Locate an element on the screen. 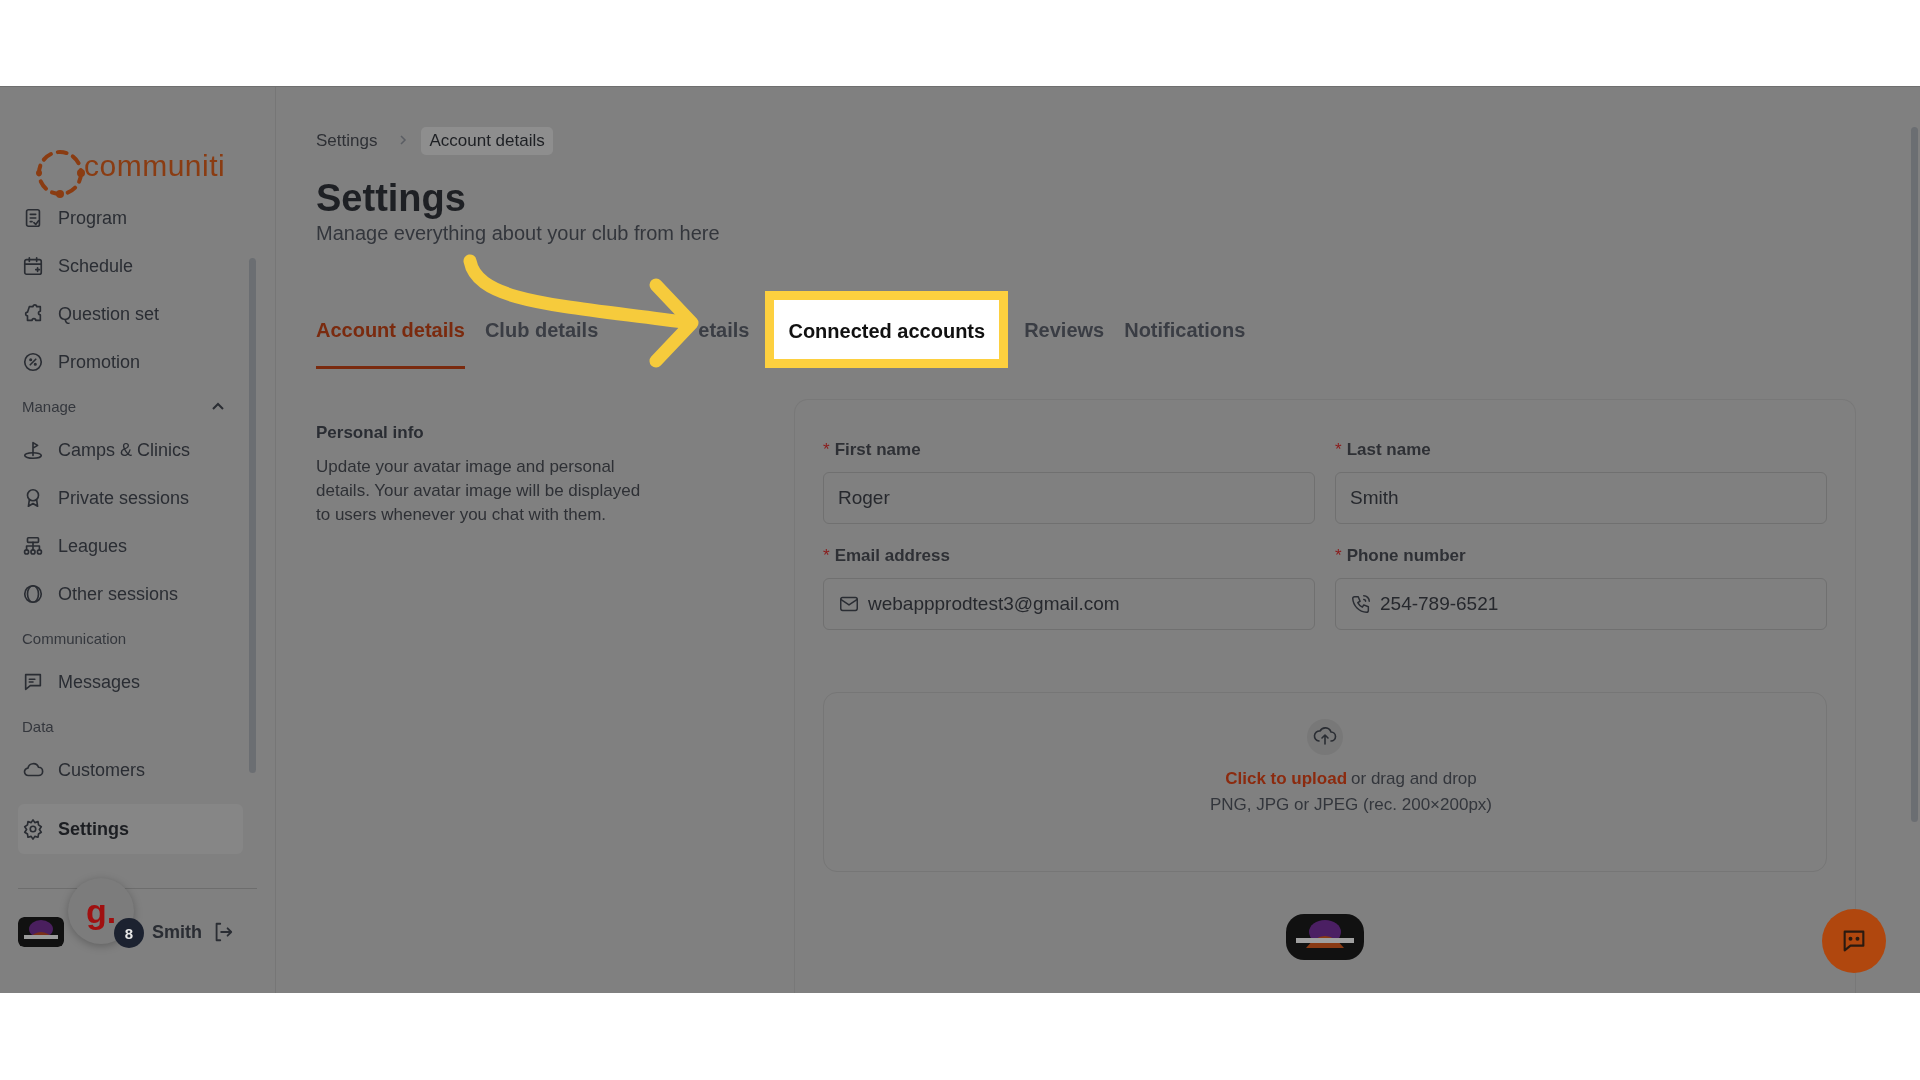 The image size is (1920, 1080). logo-text: communiti is located at coordinates (155, 166).